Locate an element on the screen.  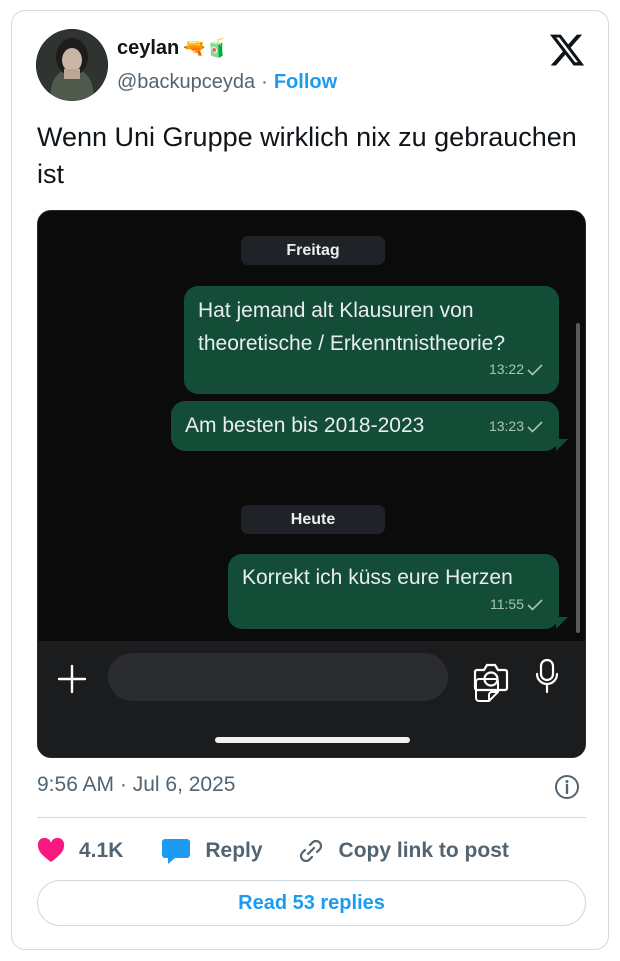
message-time: 11:55 is located at coordinates (507, 604).